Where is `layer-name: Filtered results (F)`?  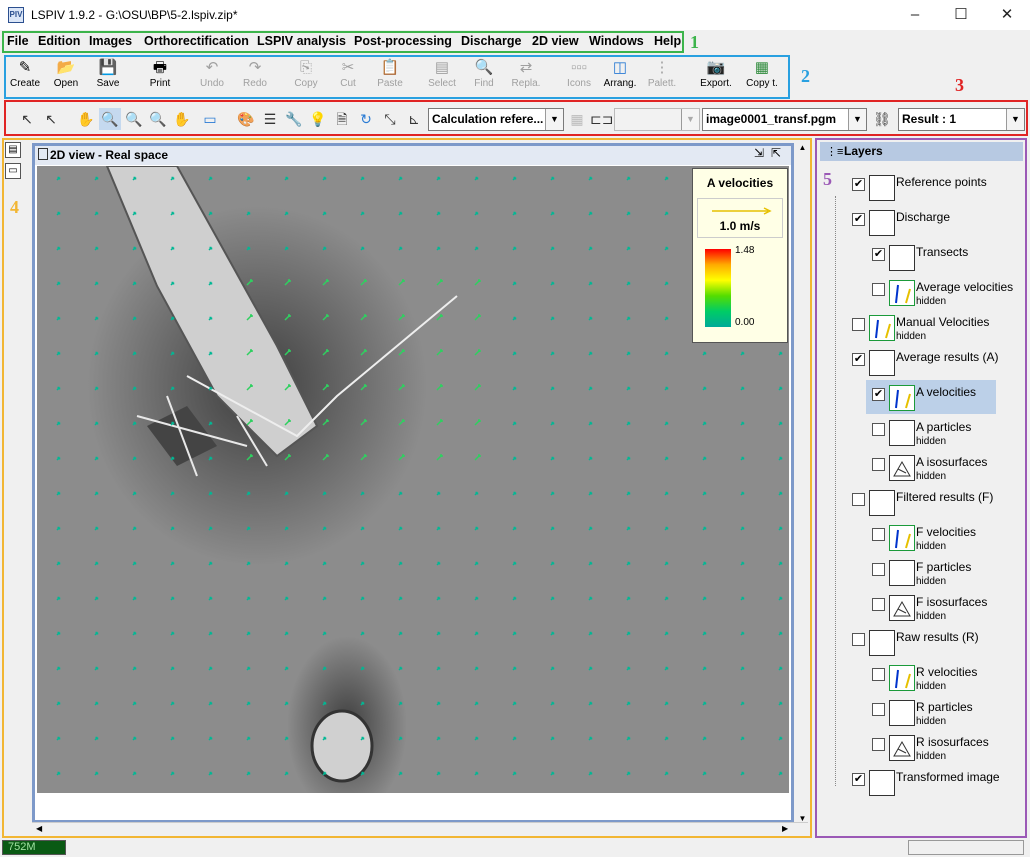 layer-name: Filtered results (F) is located at coordinates (945, 497).